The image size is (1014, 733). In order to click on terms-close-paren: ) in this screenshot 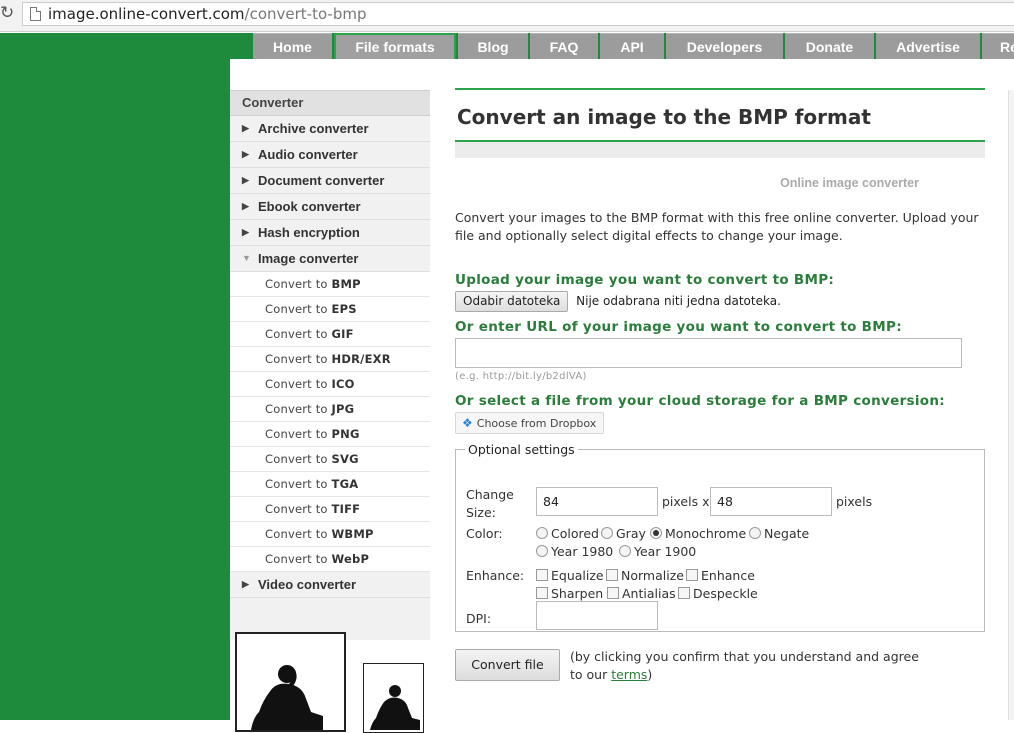, I will do `click(650, 674)`.